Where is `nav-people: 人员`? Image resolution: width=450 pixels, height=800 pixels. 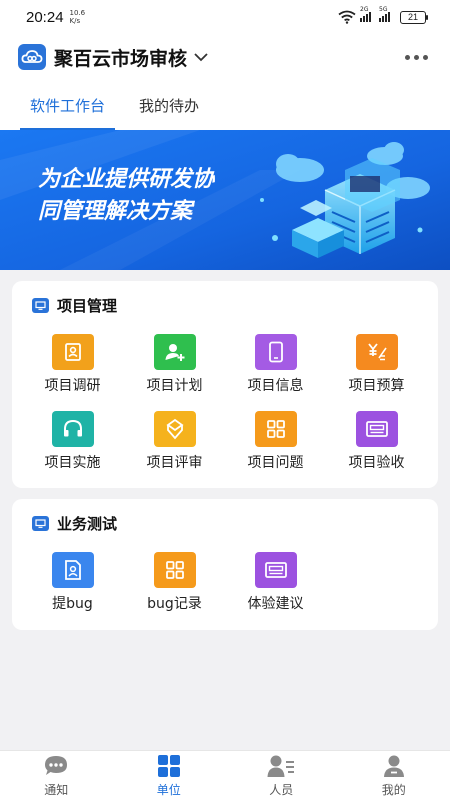
nav-people: 人员 is located at coordinates (281, 775).